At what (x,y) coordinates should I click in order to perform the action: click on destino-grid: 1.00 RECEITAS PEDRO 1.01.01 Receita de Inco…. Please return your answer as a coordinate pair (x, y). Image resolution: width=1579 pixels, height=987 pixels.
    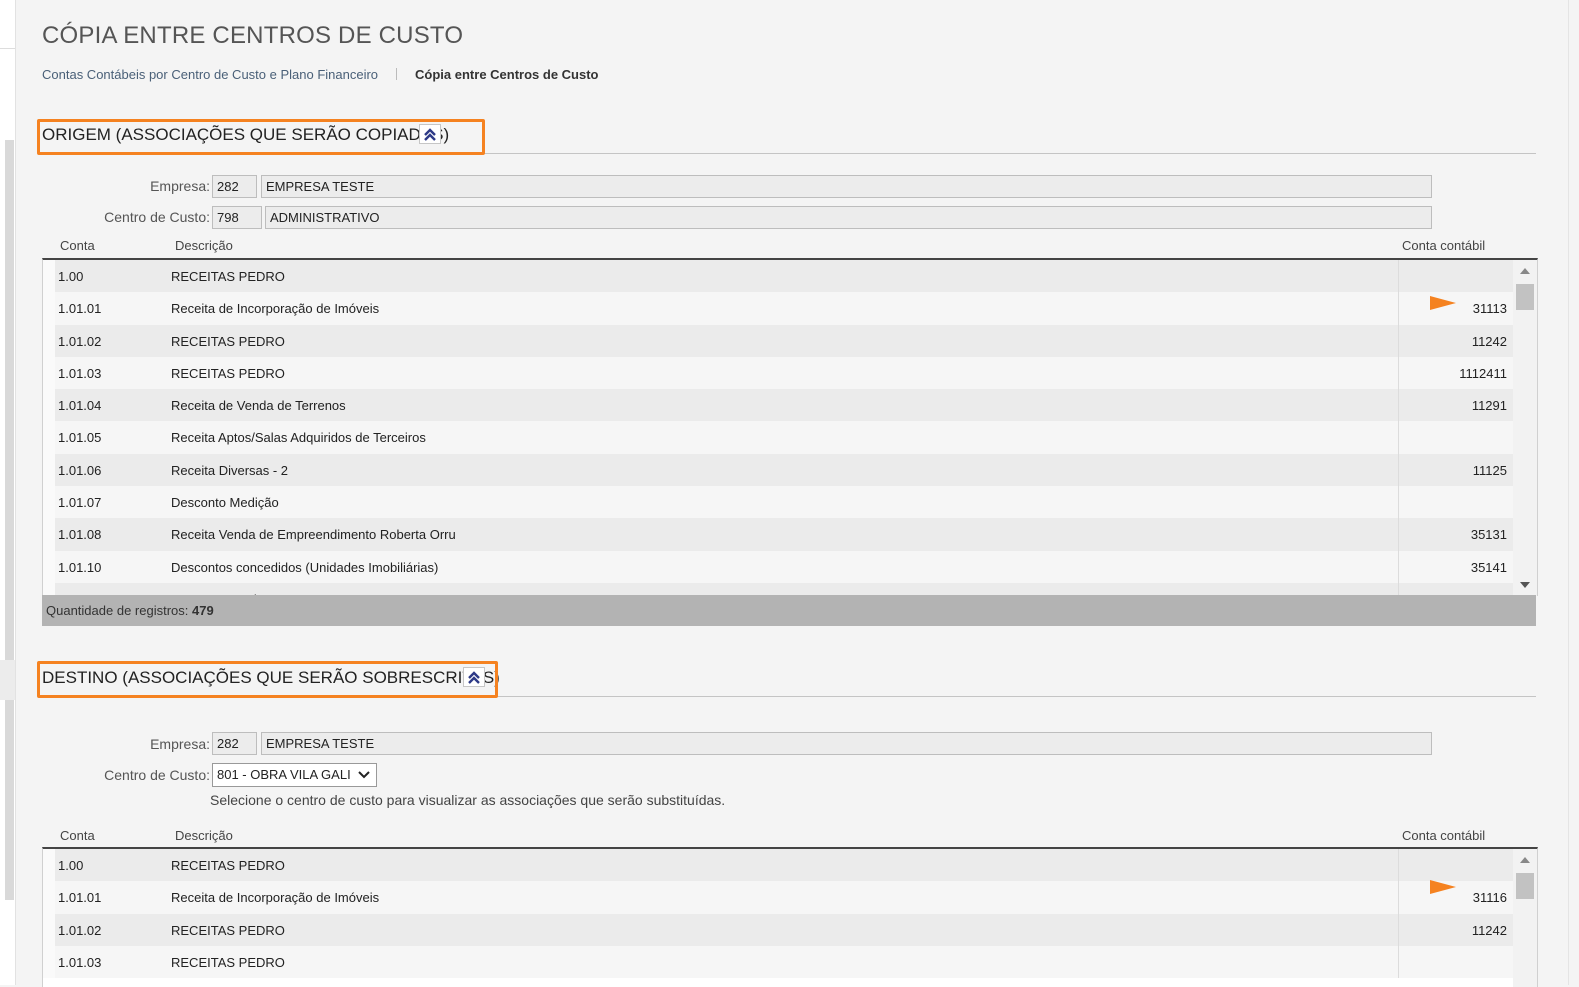
    Looking at the image, I should click on (790, 917).